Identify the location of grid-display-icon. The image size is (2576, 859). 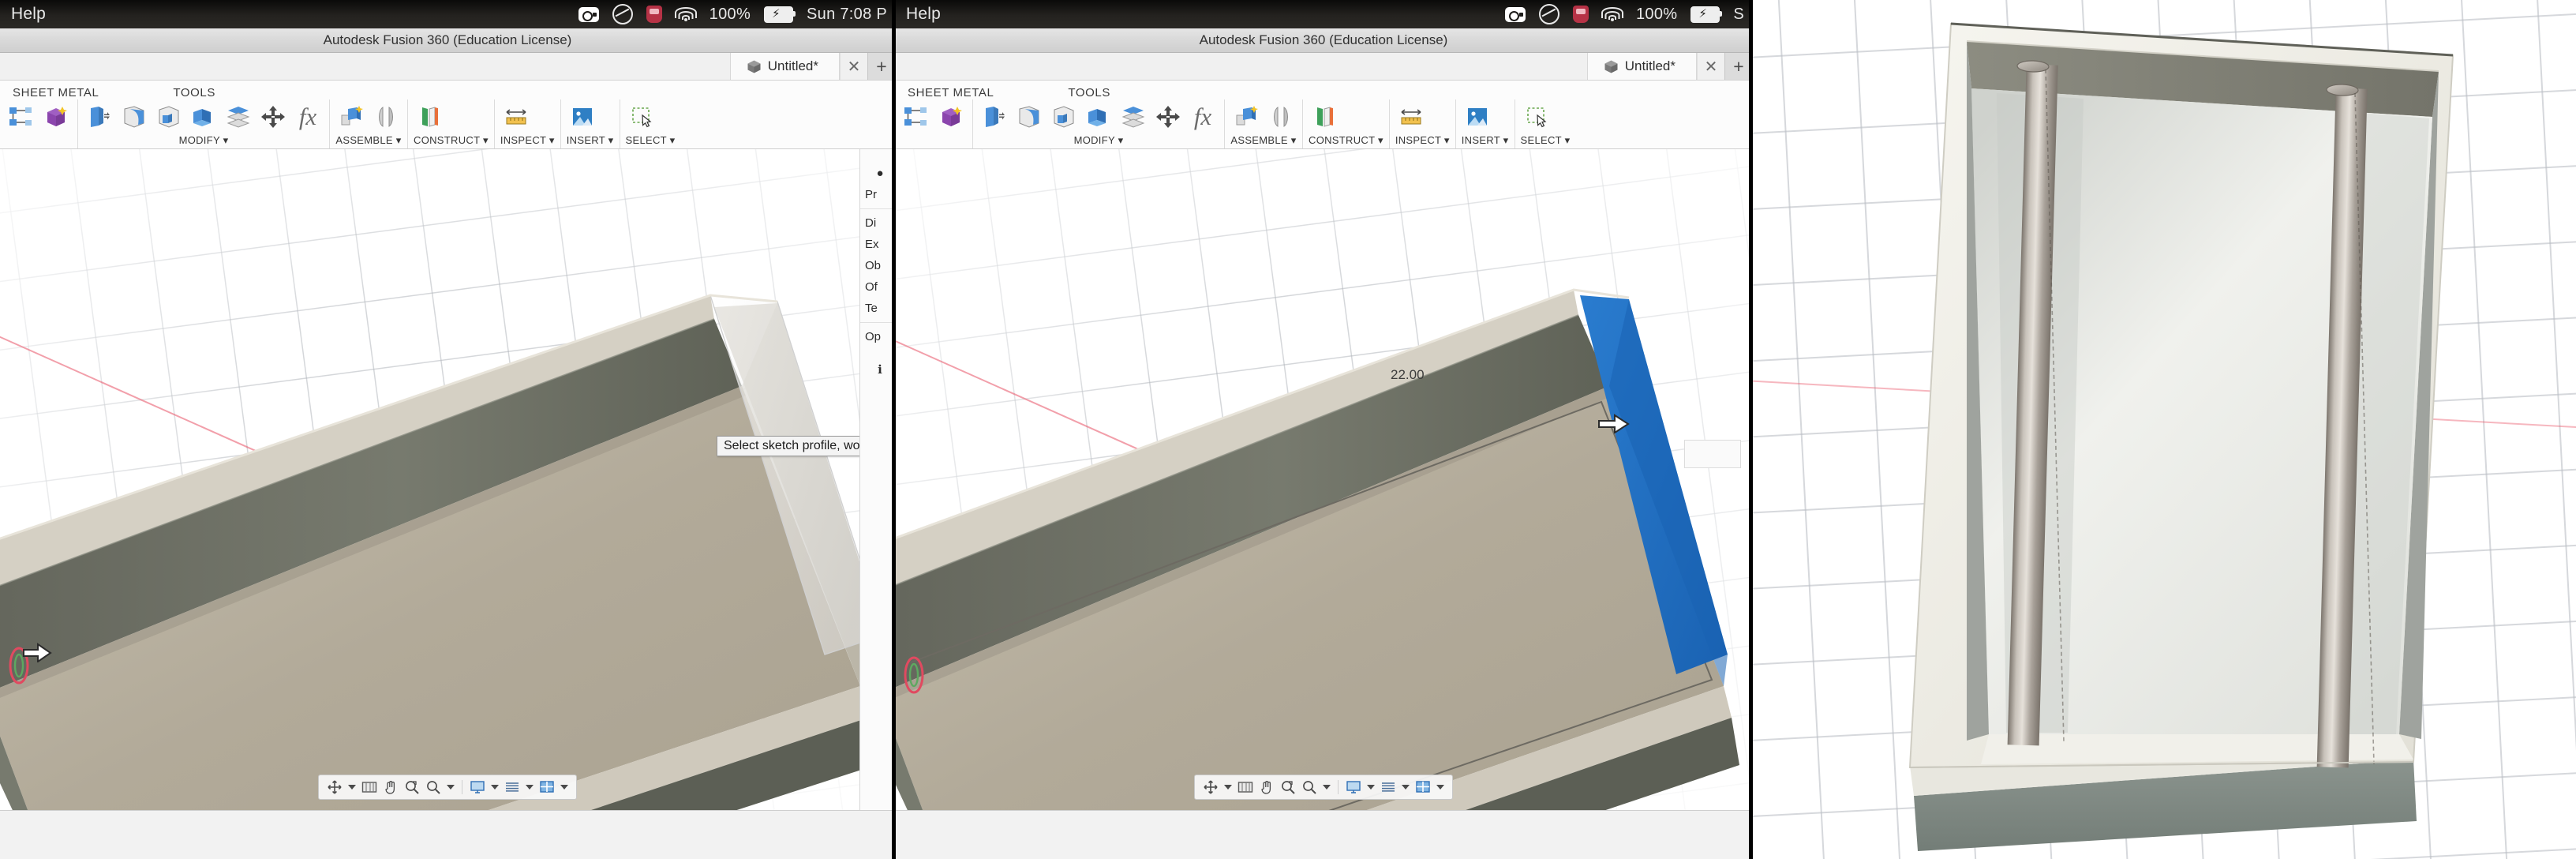
(369, 787).